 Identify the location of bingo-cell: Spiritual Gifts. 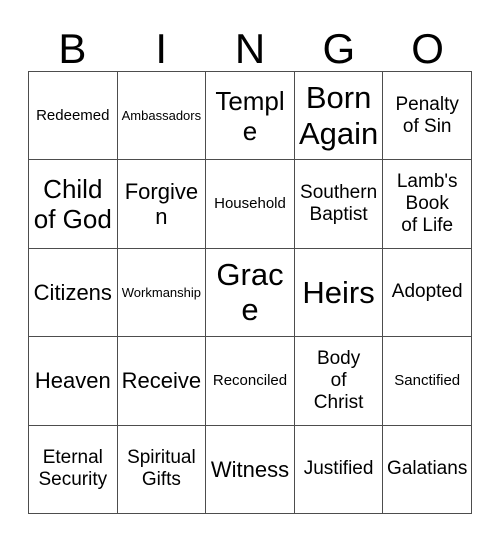
(162, 469).